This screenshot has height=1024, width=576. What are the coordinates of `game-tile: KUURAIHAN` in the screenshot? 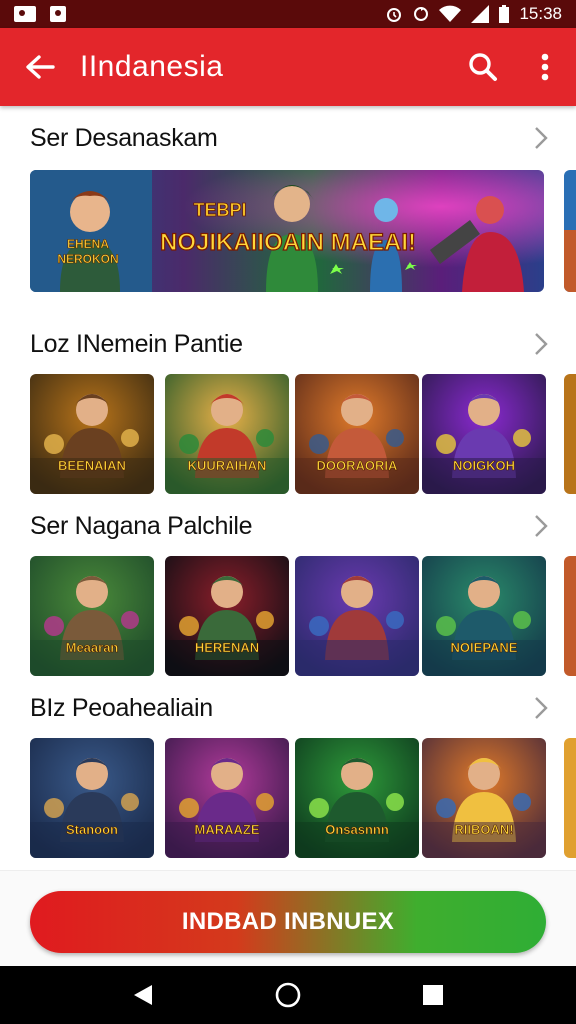 It's located at (227, 434).